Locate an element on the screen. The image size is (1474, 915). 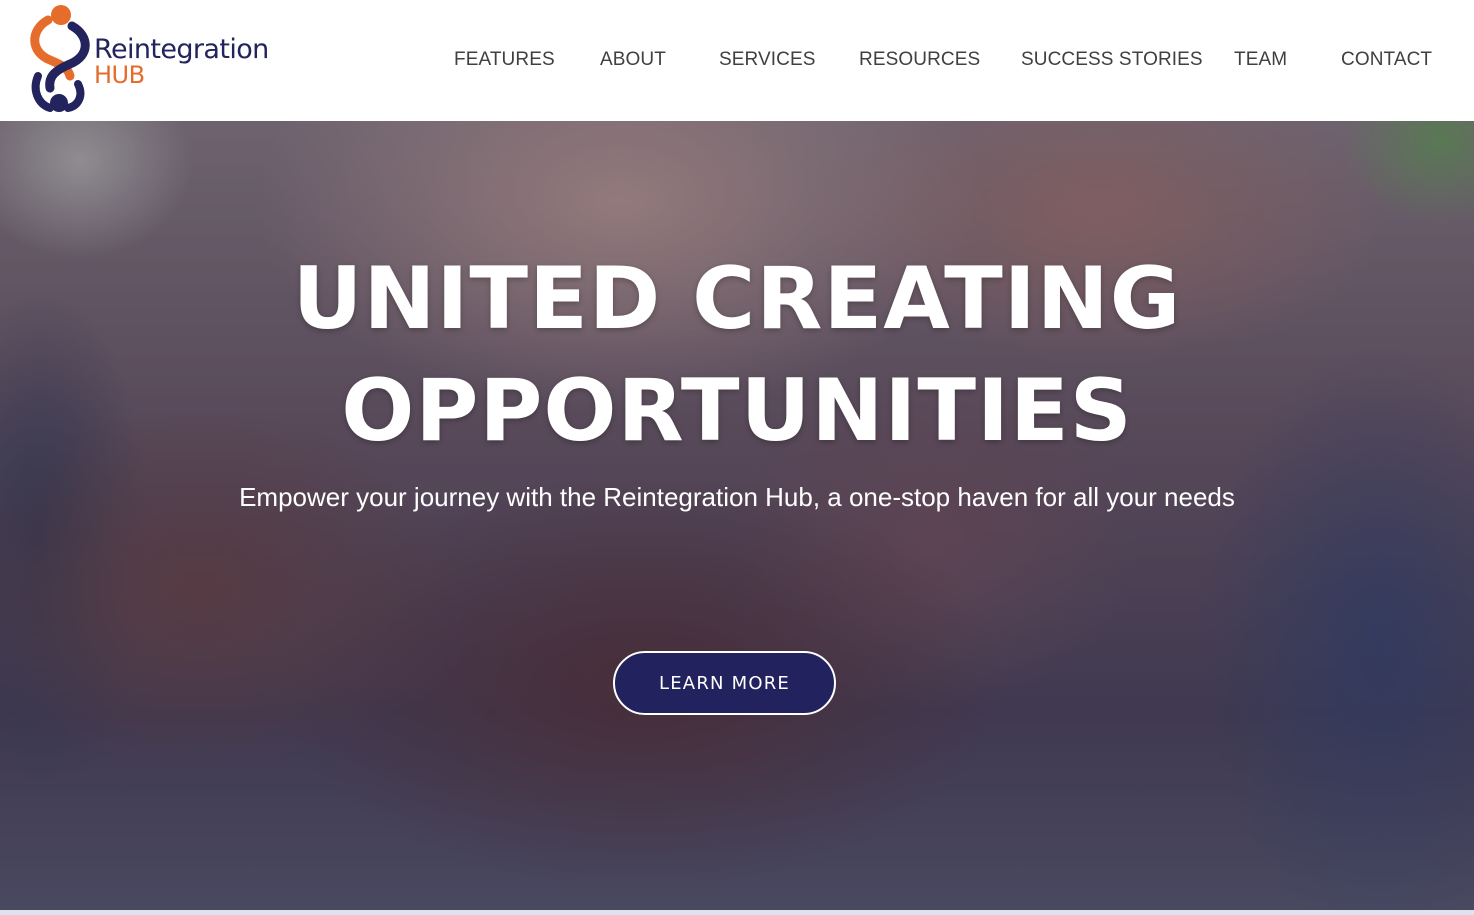
hero-title-line2: OPPORTUNITIES is located at coordinates (737, 411).